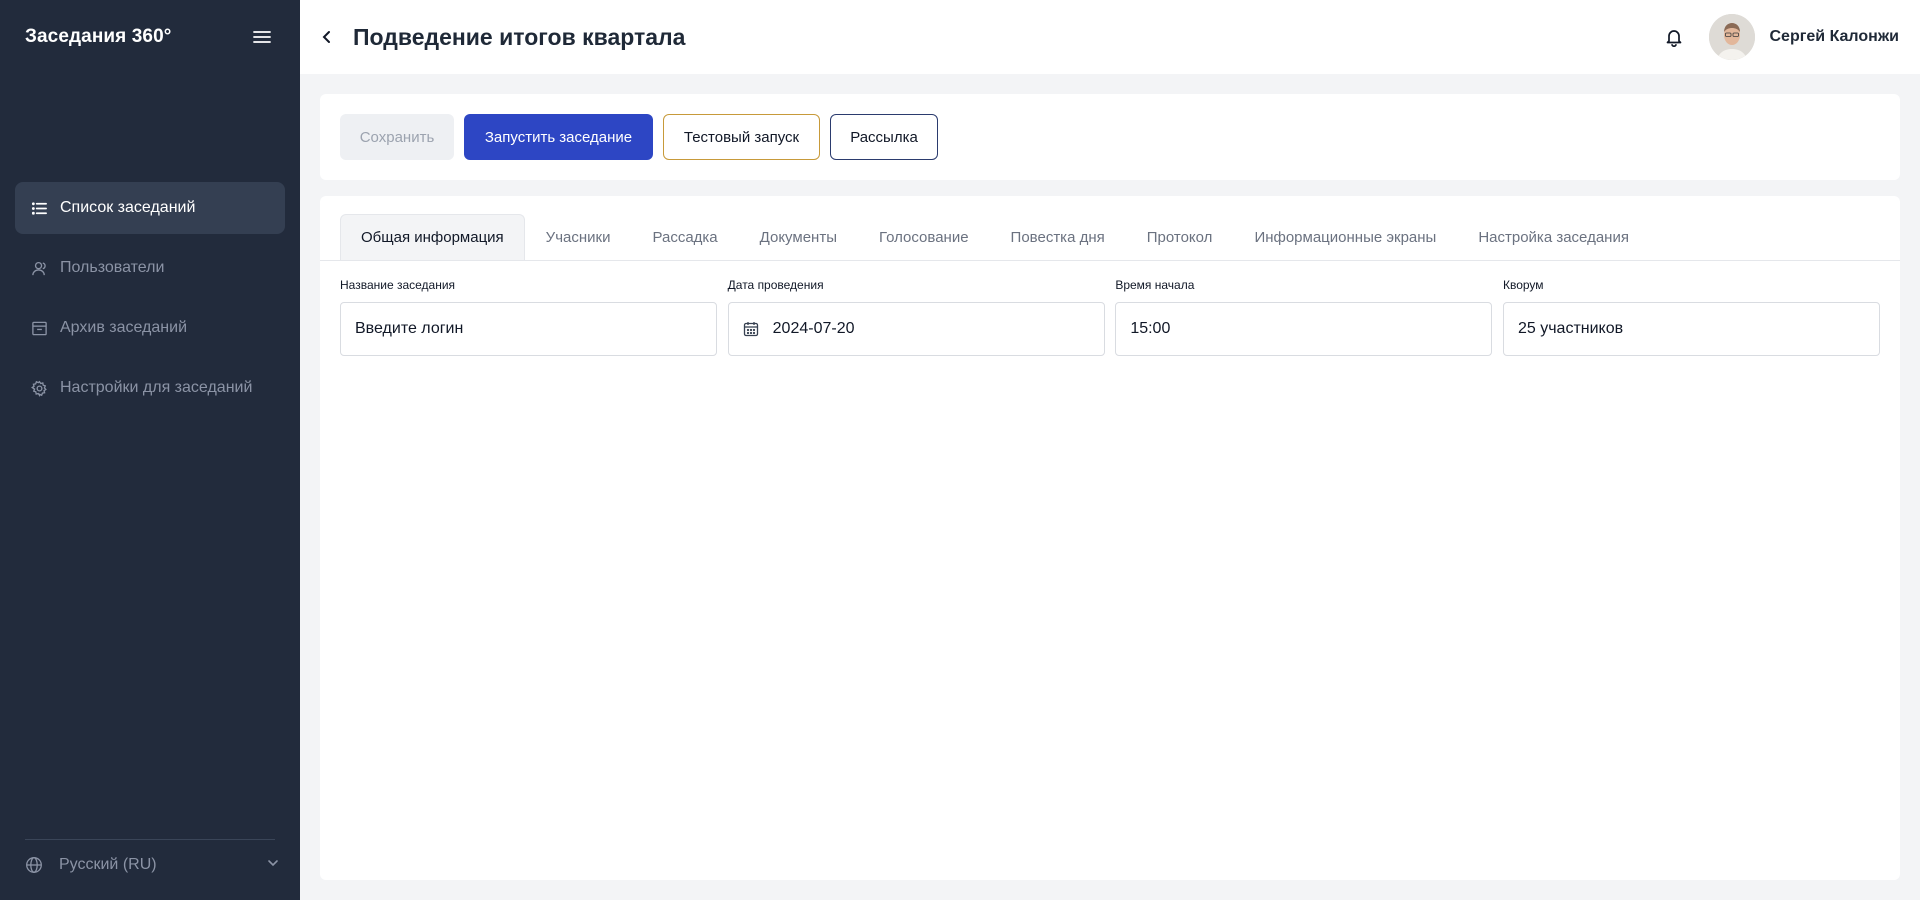  I want to click on tab-meeting-settings: Настройка заседания, so click(1553, 237).